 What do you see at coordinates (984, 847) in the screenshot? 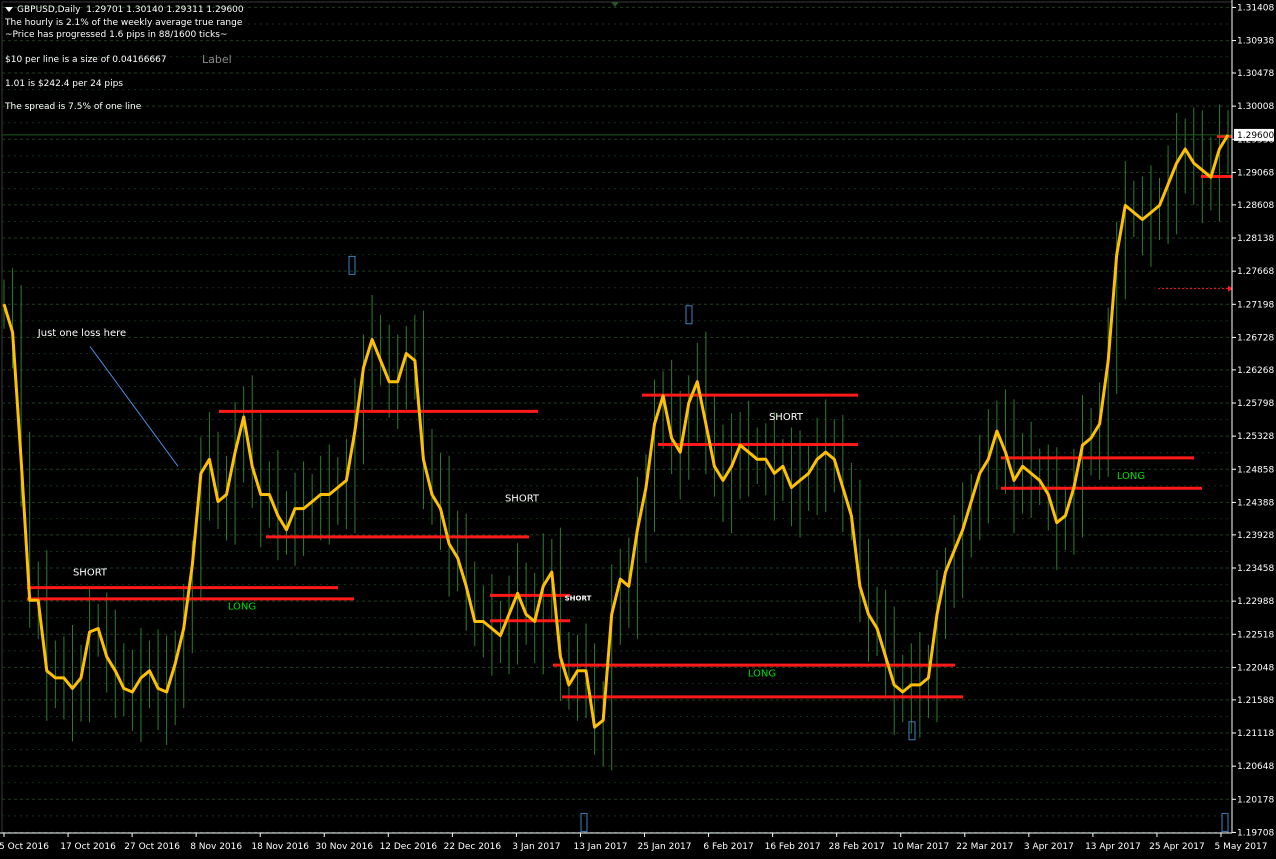
I see `time-tick-label: 22 Mar 2017` at bounding box center [984, 847].